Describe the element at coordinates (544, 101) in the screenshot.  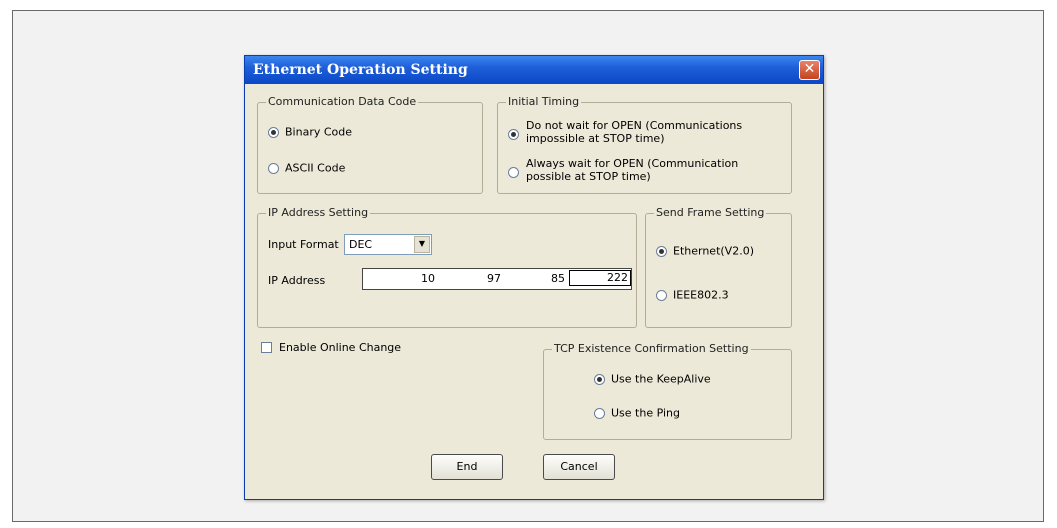
I see `initial-timing-label: Initial Timing` at that location.